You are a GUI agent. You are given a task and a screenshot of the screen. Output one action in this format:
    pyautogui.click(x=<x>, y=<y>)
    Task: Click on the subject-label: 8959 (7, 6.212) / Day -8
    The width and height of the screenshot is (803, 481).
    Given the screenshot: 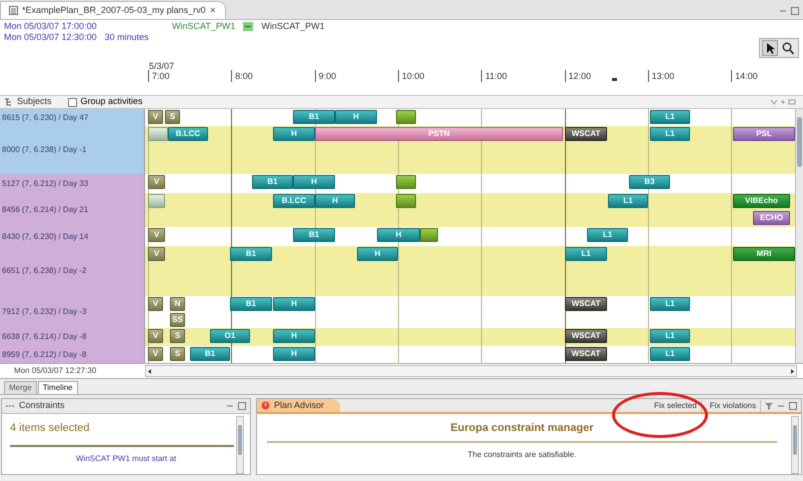 What is the action you would take?
    pyautogui.click(x=72, y=354)
    